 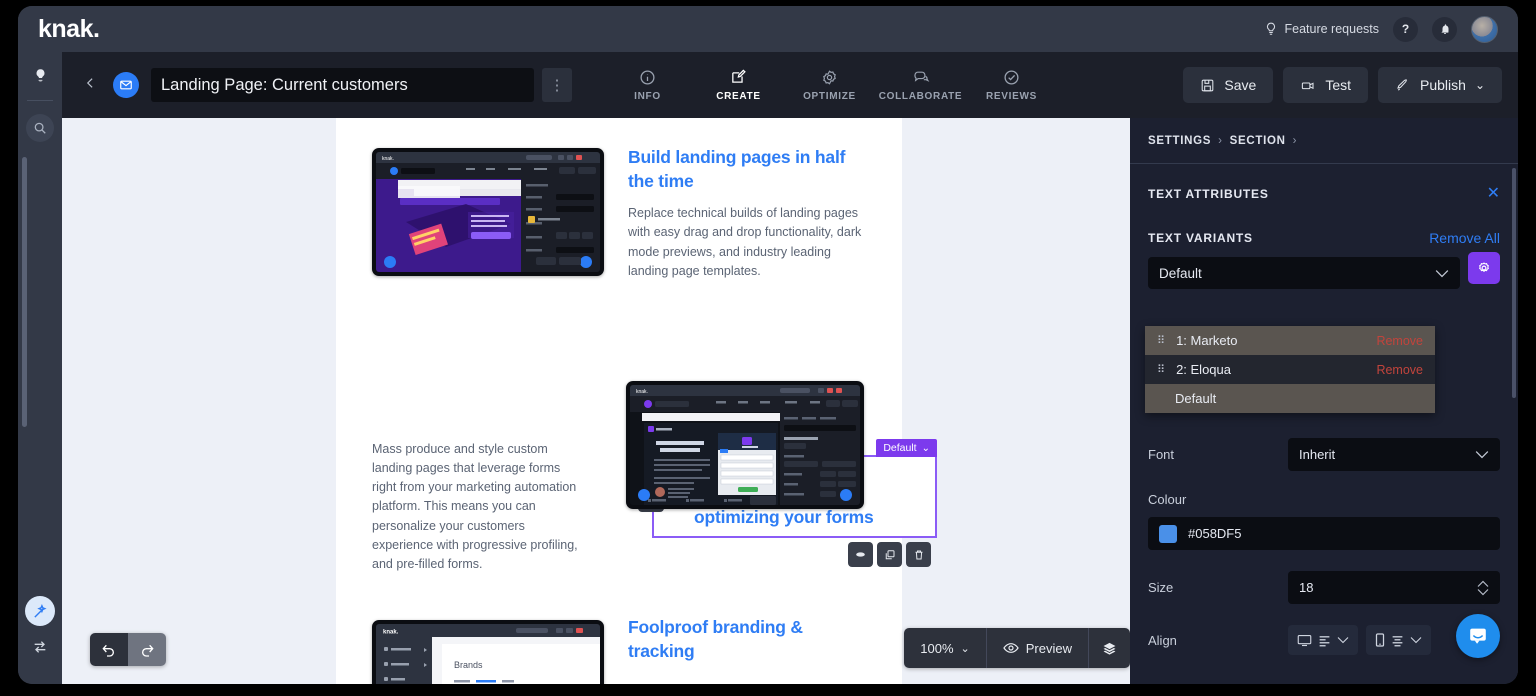 I want to click on layers-icon, so click(x=1109, y=648).